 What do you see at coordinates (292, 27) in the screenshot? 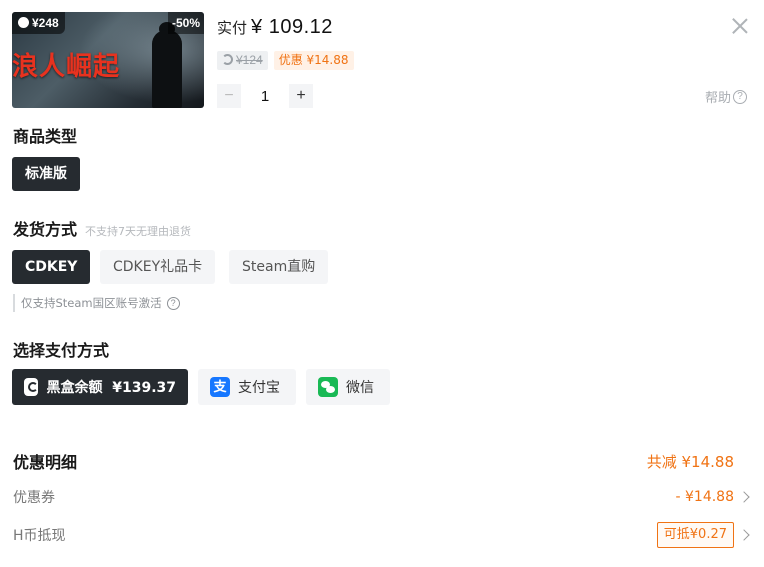
I see `actual-price-amount: ¥ 109.12` at bounding box center [292, 27].